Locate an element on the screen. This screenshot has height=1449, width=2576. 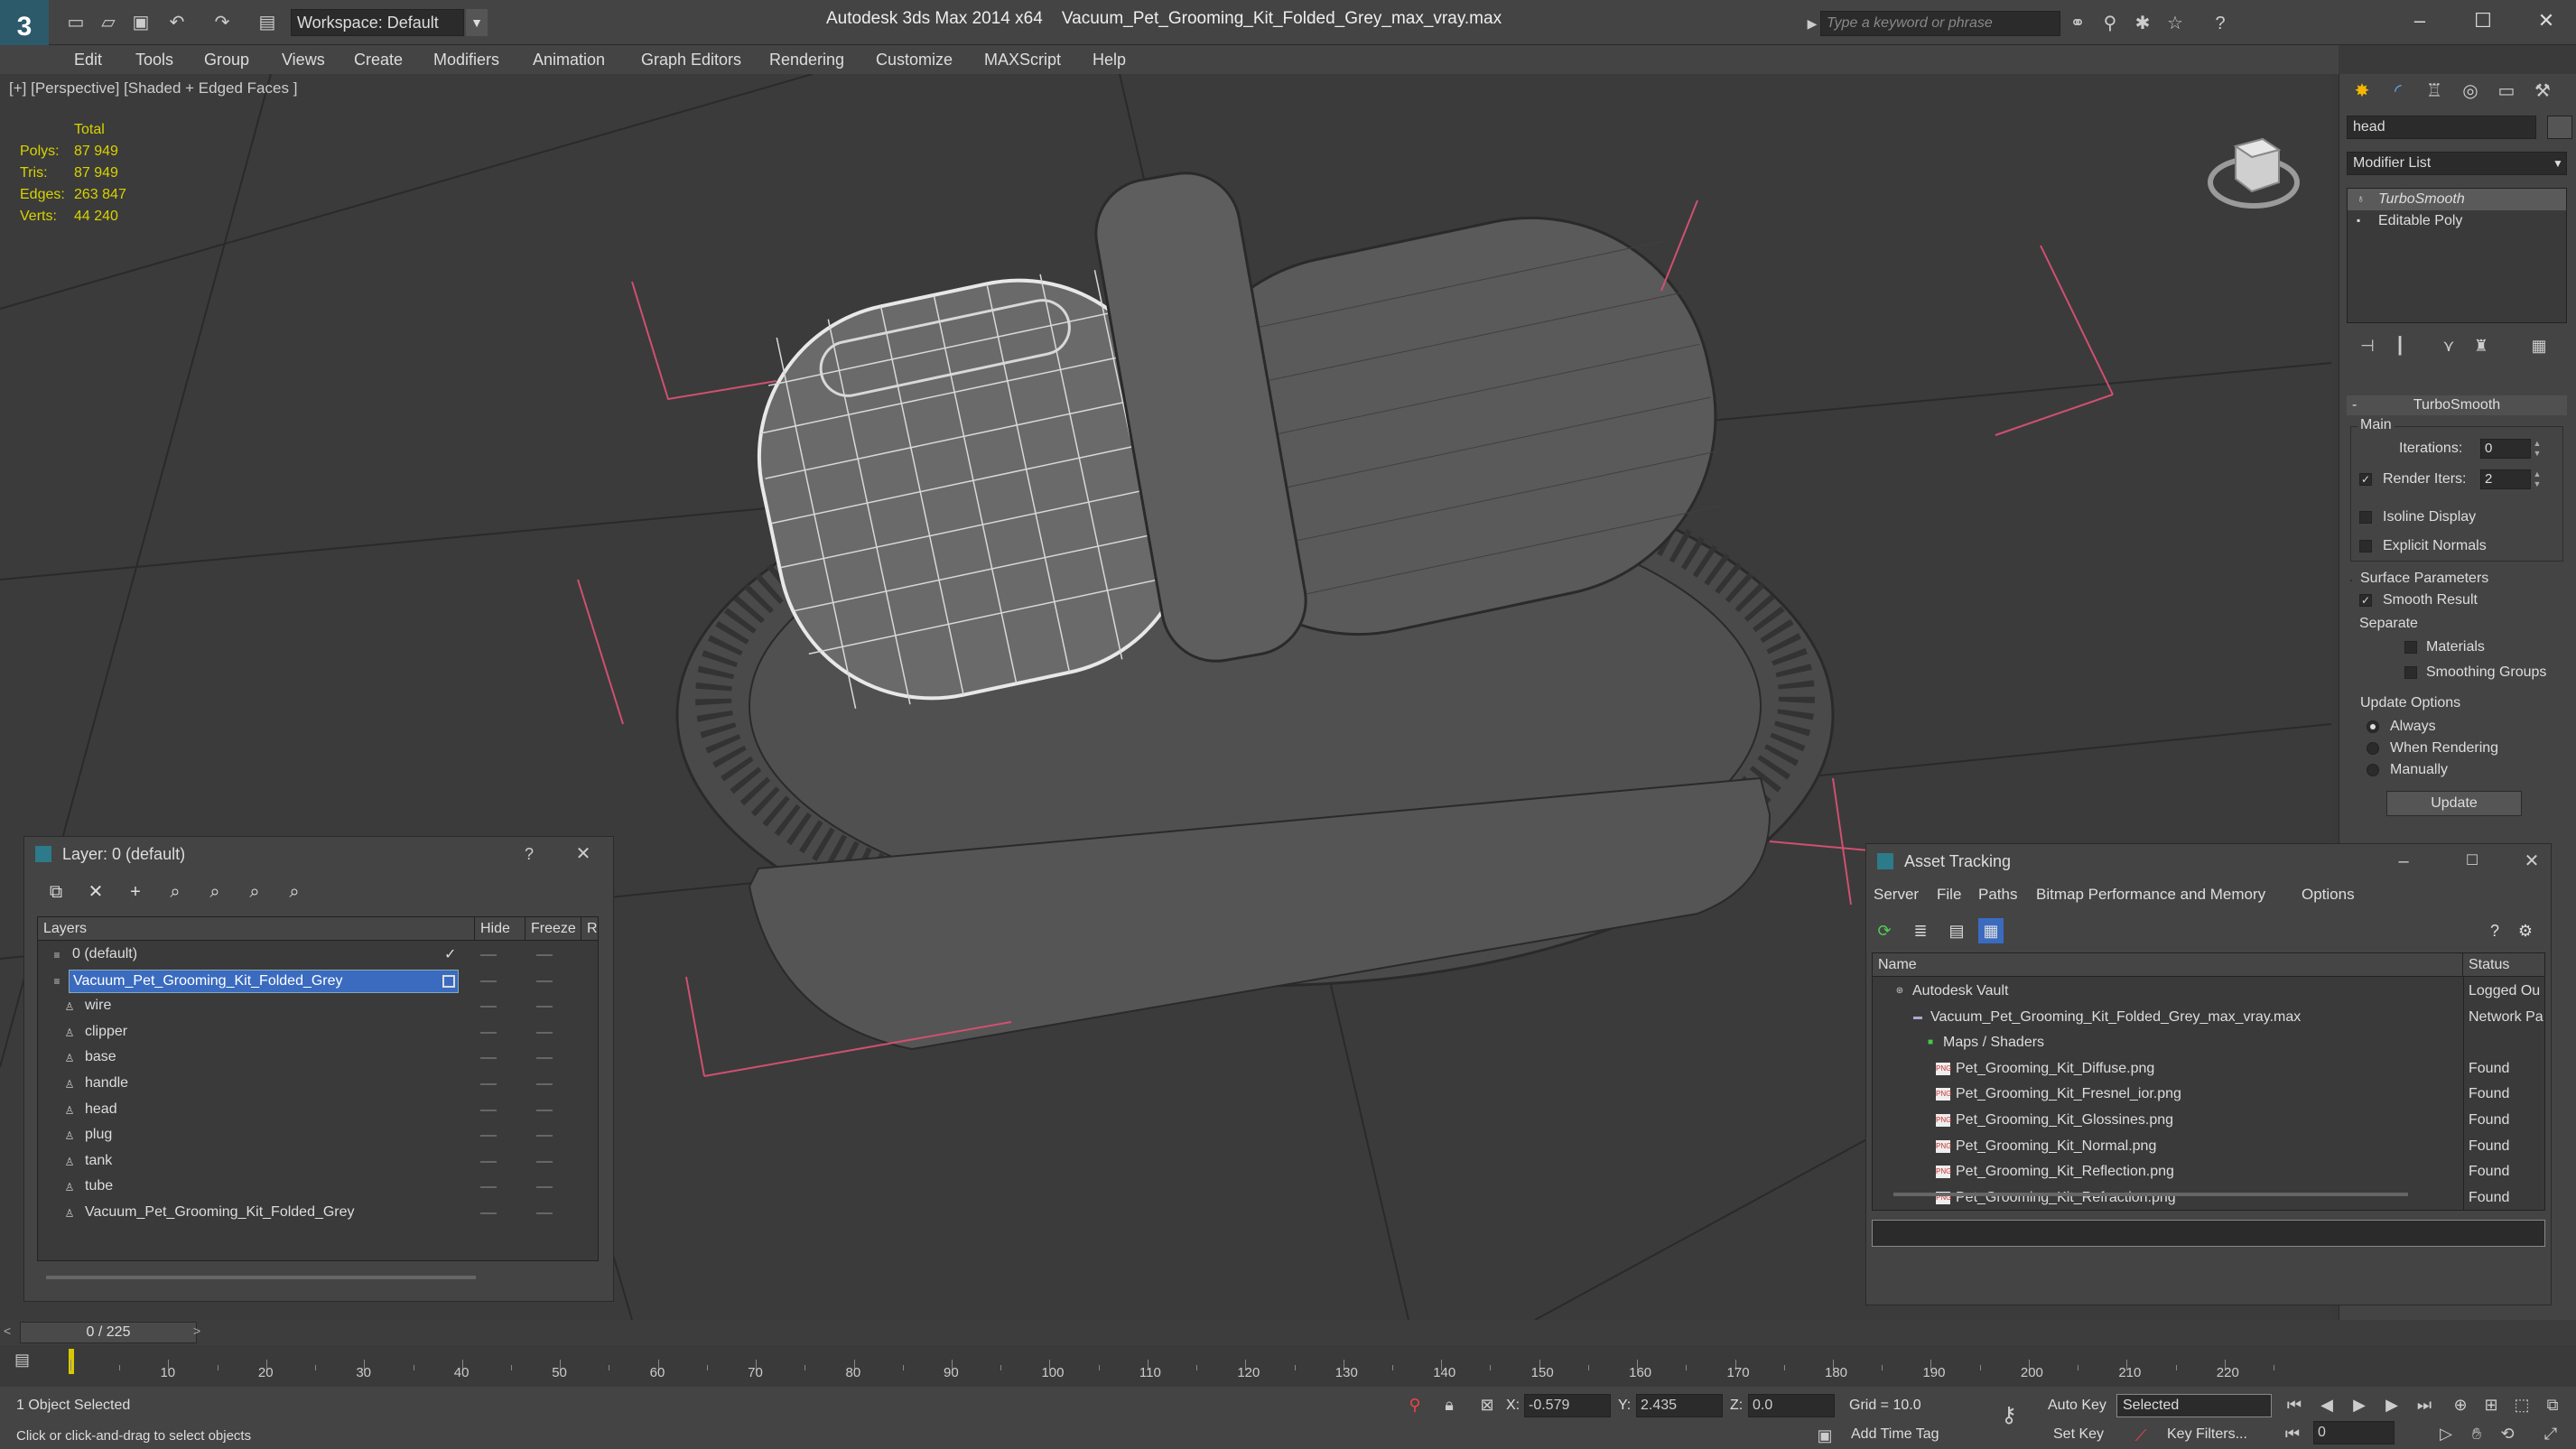
make-unique-icon: ⋎ is located at coordinates (2448, 346).